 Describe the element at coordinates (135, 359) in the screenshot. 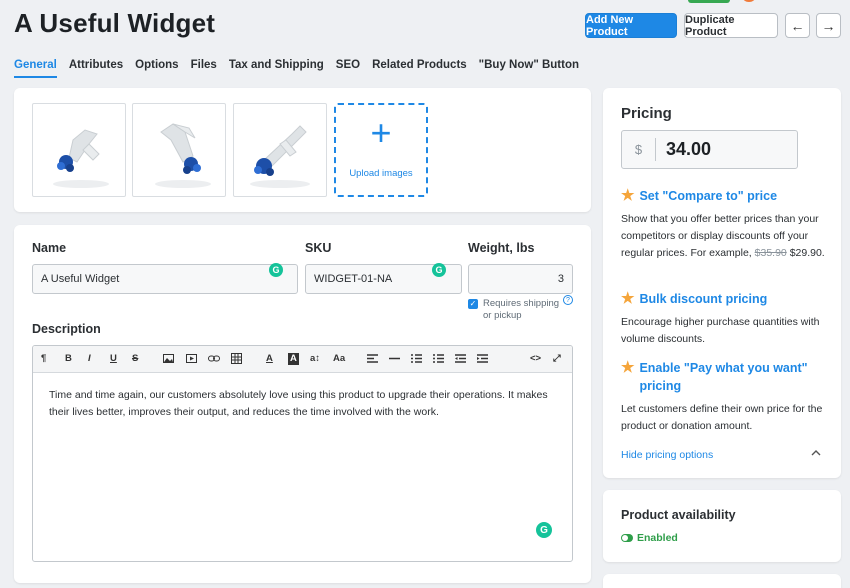

I see `strikethrough-icon: S` at that location.